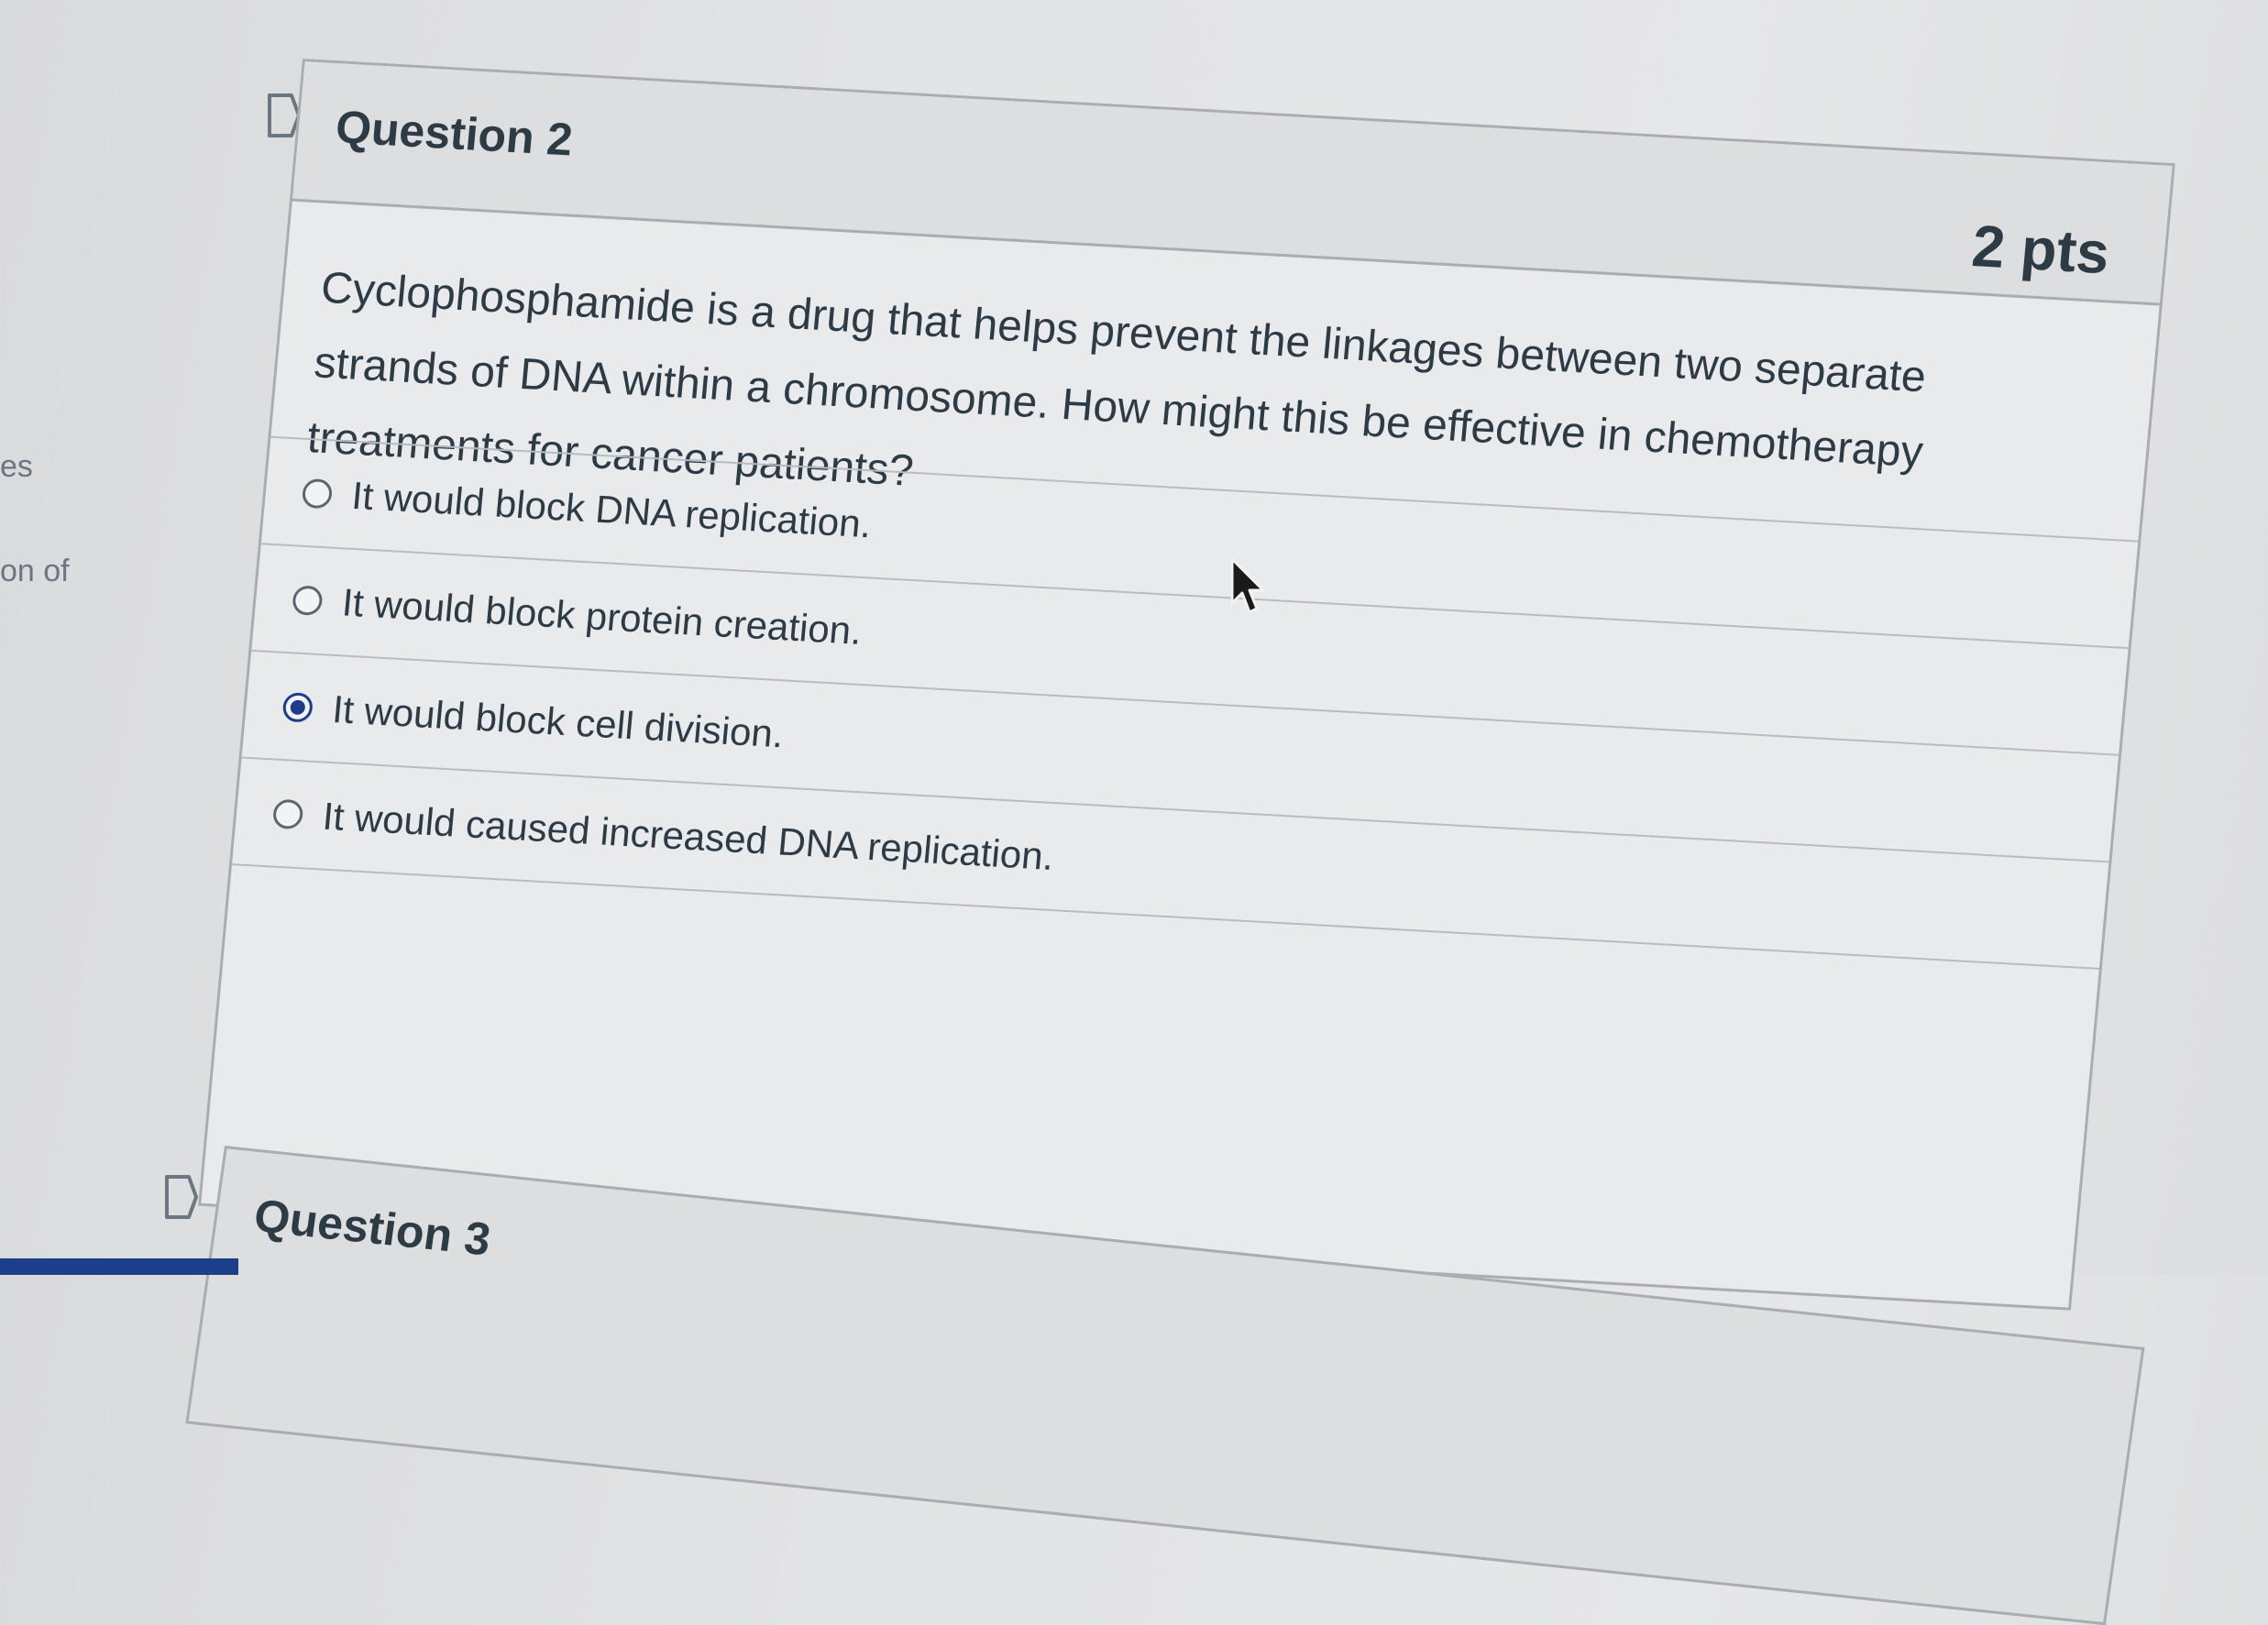 This screenshot has height=1625, width=2268. Describe the element at coordinates (372, 1228) in the screenshot. I see `next-question-title: Question 3` at that location.